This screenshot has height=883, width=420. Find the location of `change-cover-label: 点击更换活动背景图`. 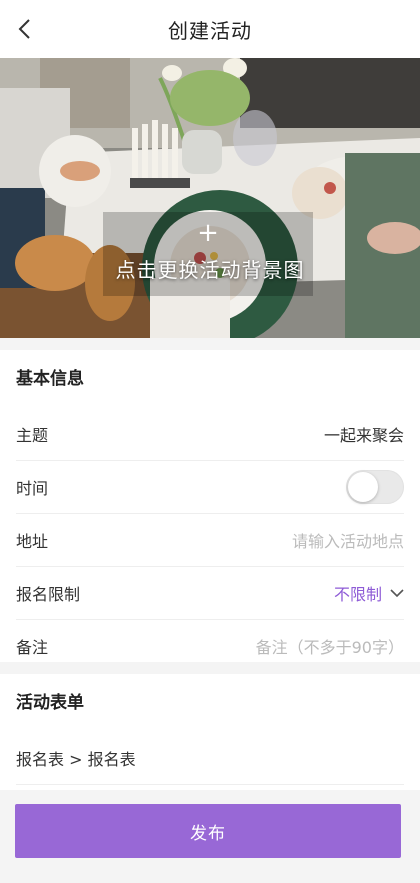

change-cover-label: 点击更换活动背景图 is located at coordinates (210, 270).